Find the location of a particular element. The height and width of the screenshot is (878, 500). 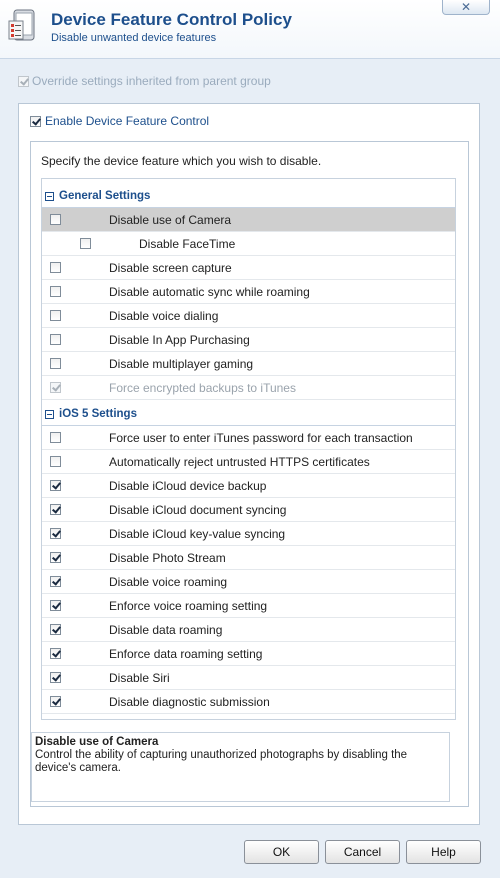

feature-row: Enforce data roaming setting is located at coordinates (248, 654).